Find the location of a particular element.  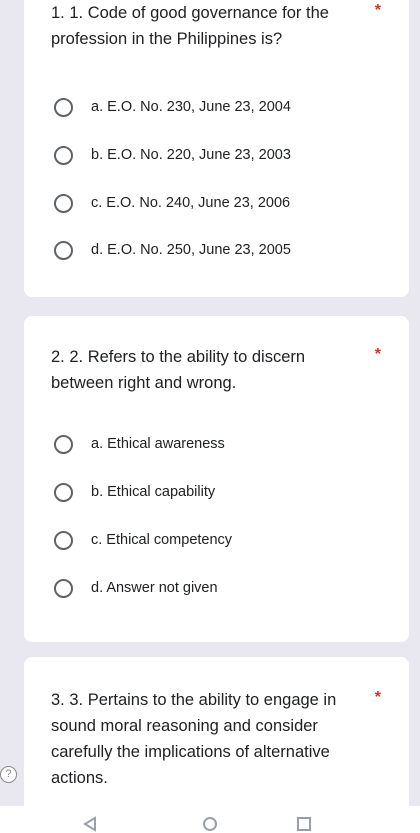

android-navigation-bar is located at coordinates (210, 819).